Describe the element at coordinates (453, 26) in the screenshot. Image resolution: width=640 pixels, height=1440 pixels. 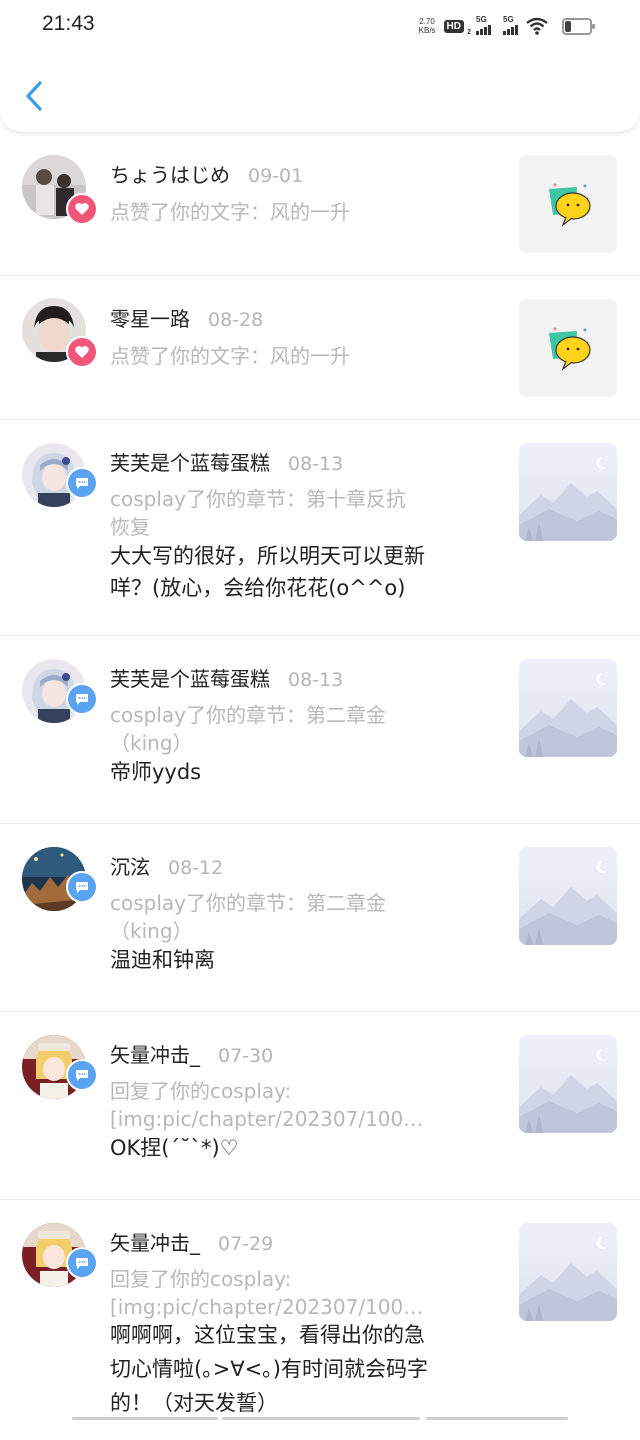
I see `hd-label: HD` at that location.